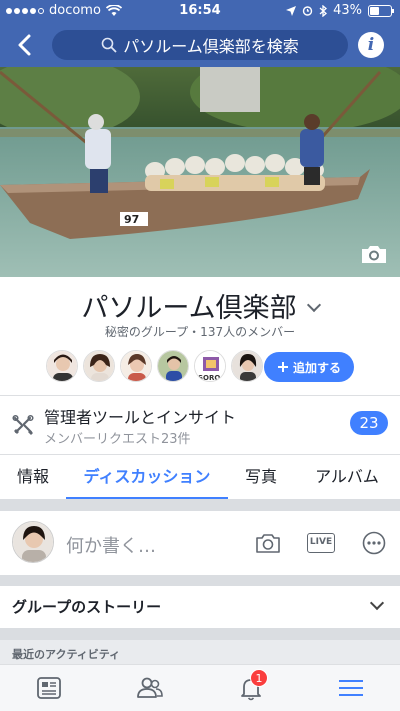 This screenshot has width=400, height=711. Describe the element at coordinates (347, 477) in the screenshot. I see `tab-albums: アルバム` at that location.